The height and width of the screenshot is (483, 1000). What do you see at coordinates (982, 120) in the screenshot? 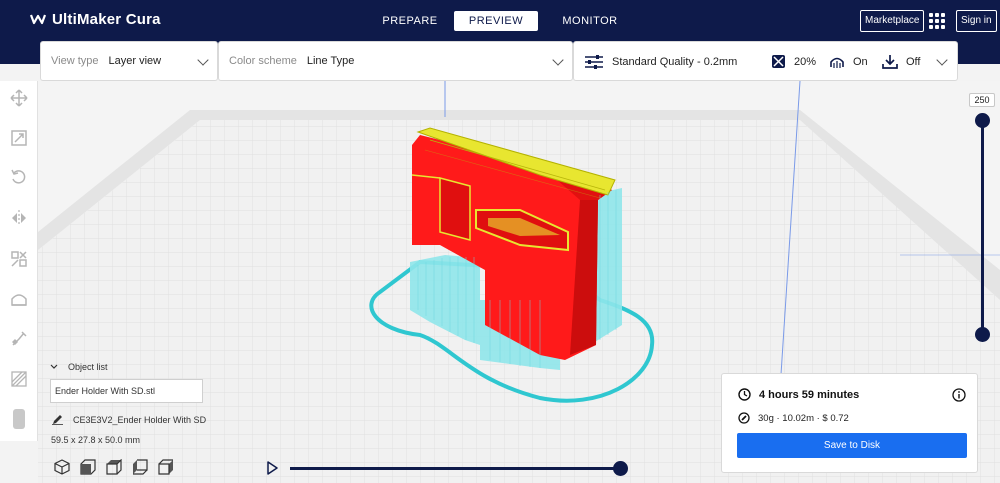
I see `layer-slider-upper-handle` at bounding box center [982, 120].